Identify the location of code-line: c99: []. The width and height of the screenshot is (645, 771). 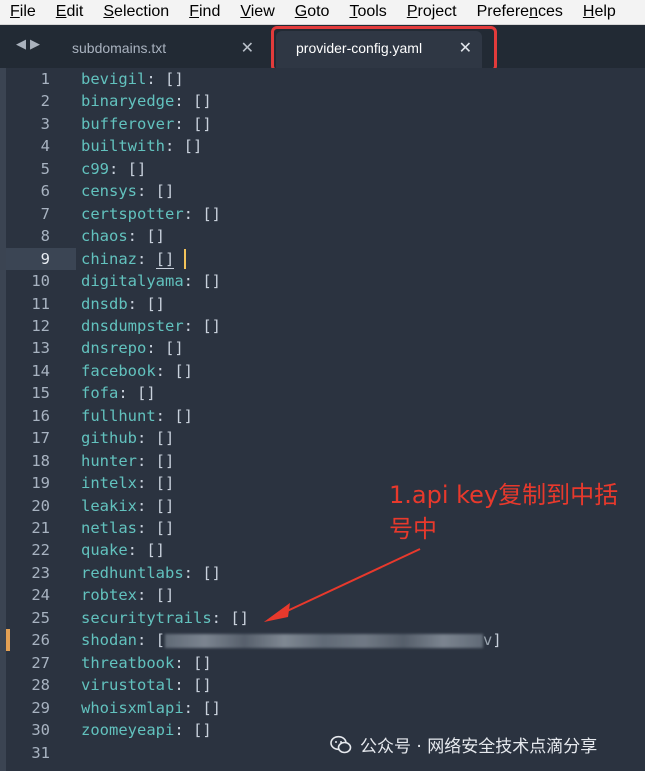
(113, 169).